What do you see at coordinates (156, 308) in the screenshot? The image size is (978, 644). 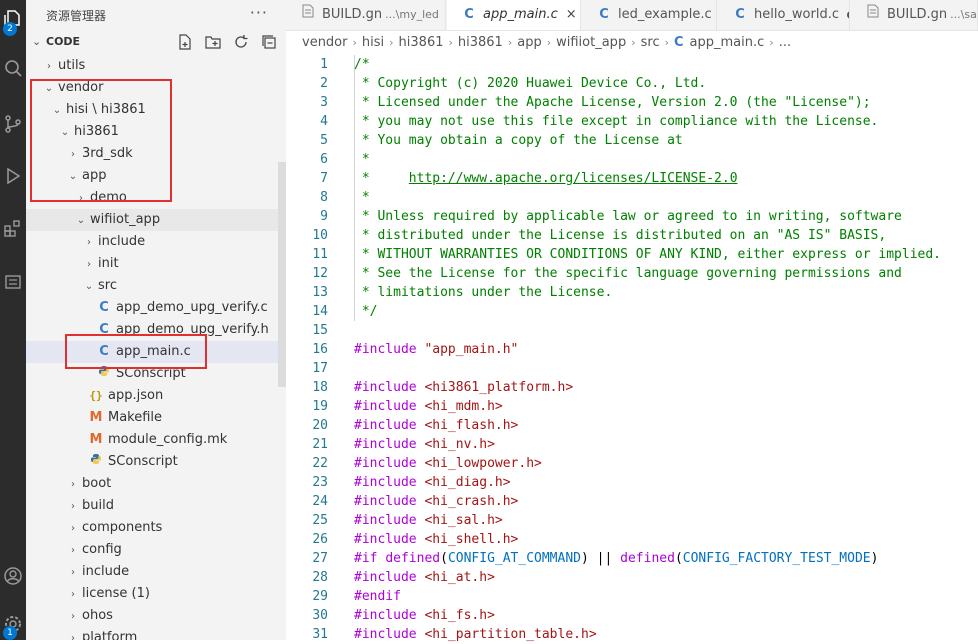 I see `tree-item: Capp_demo_upg_verify.c` at bounding box center [156, 308].